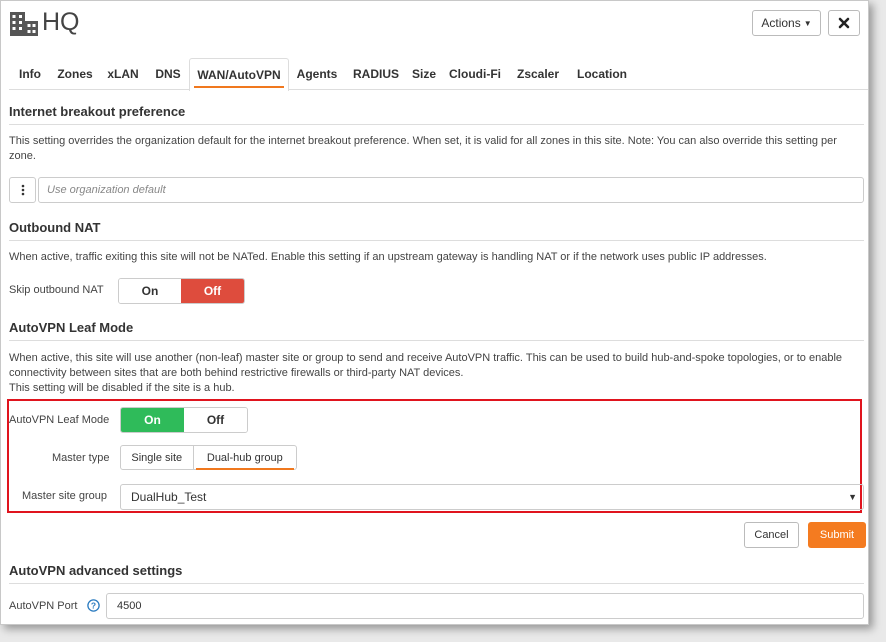 This screenshot has height=642, width=886. What do you see at coordinates (485, 606) in the screenshot?
I see `autovpn-port-input: 4500` at bounding box center [485, 606].